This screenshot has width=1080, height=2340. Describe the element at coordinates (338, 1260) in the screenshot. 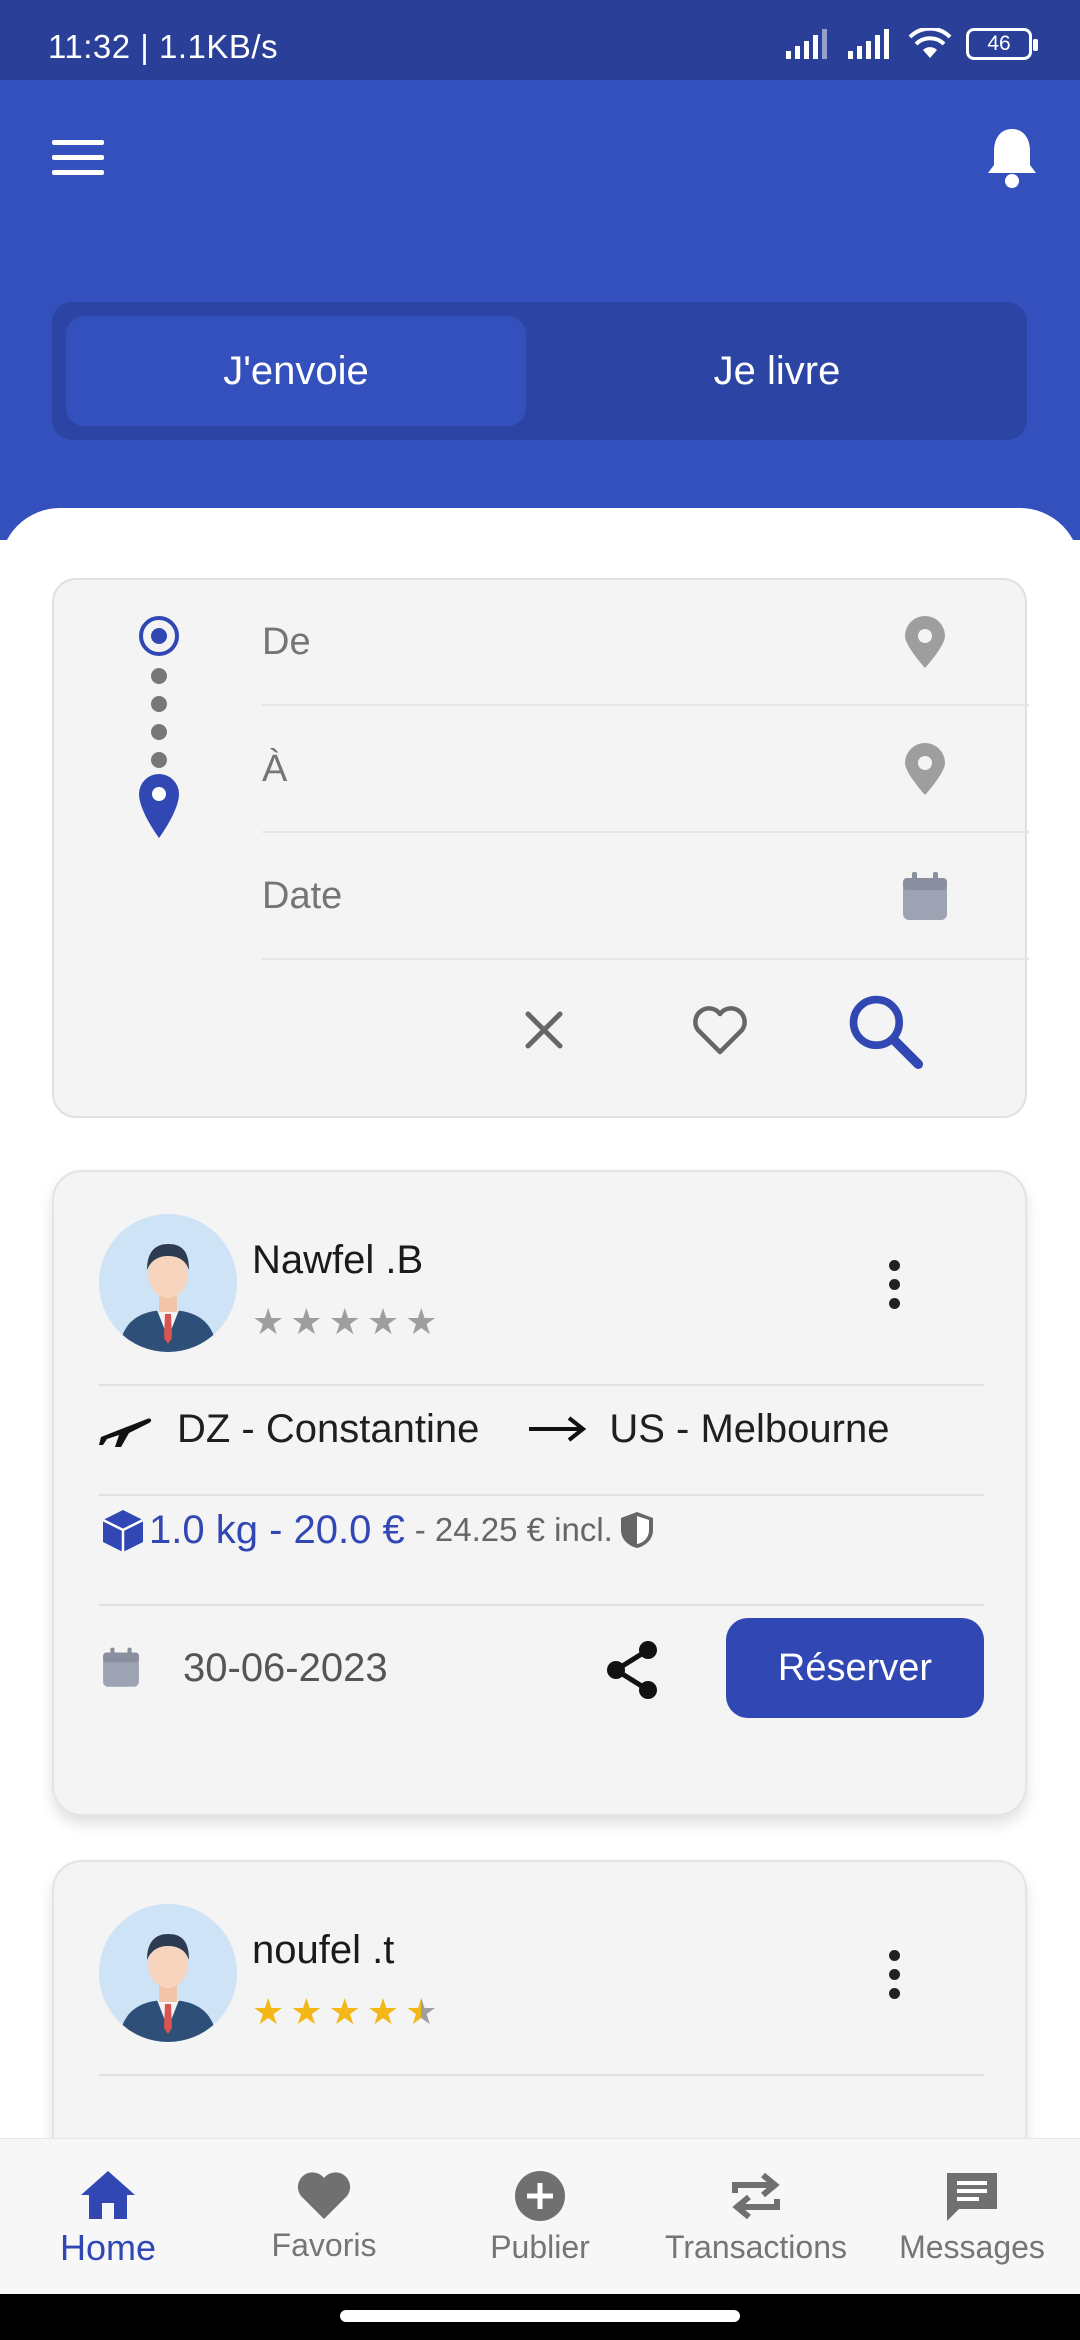

I see `user-name: Nawfel .B` at that location.